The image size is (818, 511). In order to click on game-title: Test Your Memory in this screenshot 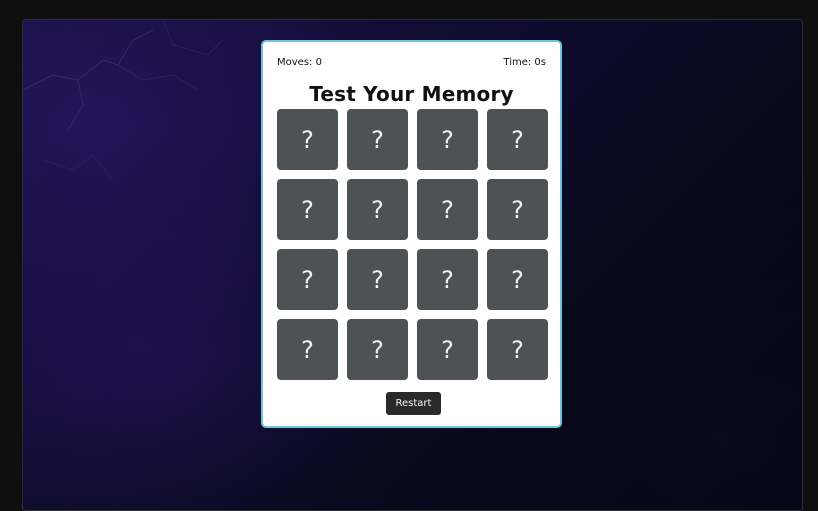, I will do `click(411, 94)`.